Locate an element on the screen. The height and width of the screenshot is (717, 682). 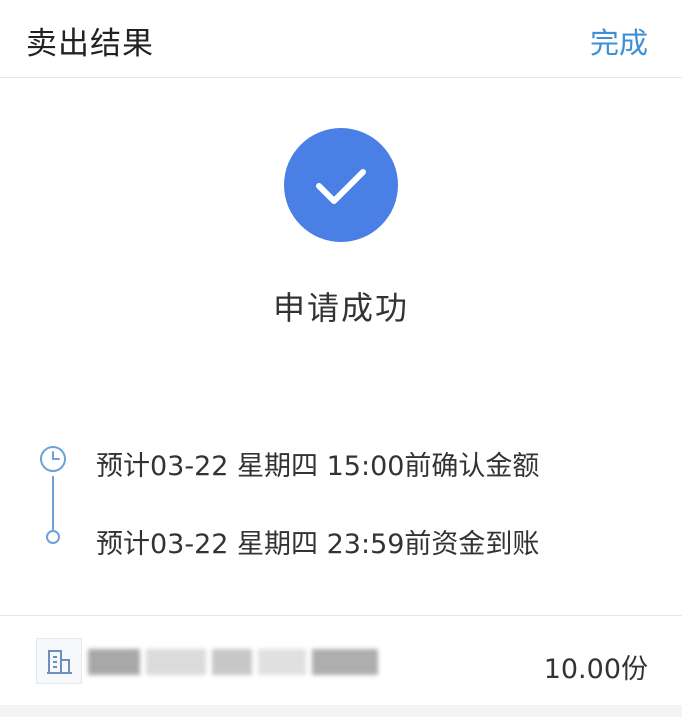
fund-name-redacted is located at coordinates (233, 662).